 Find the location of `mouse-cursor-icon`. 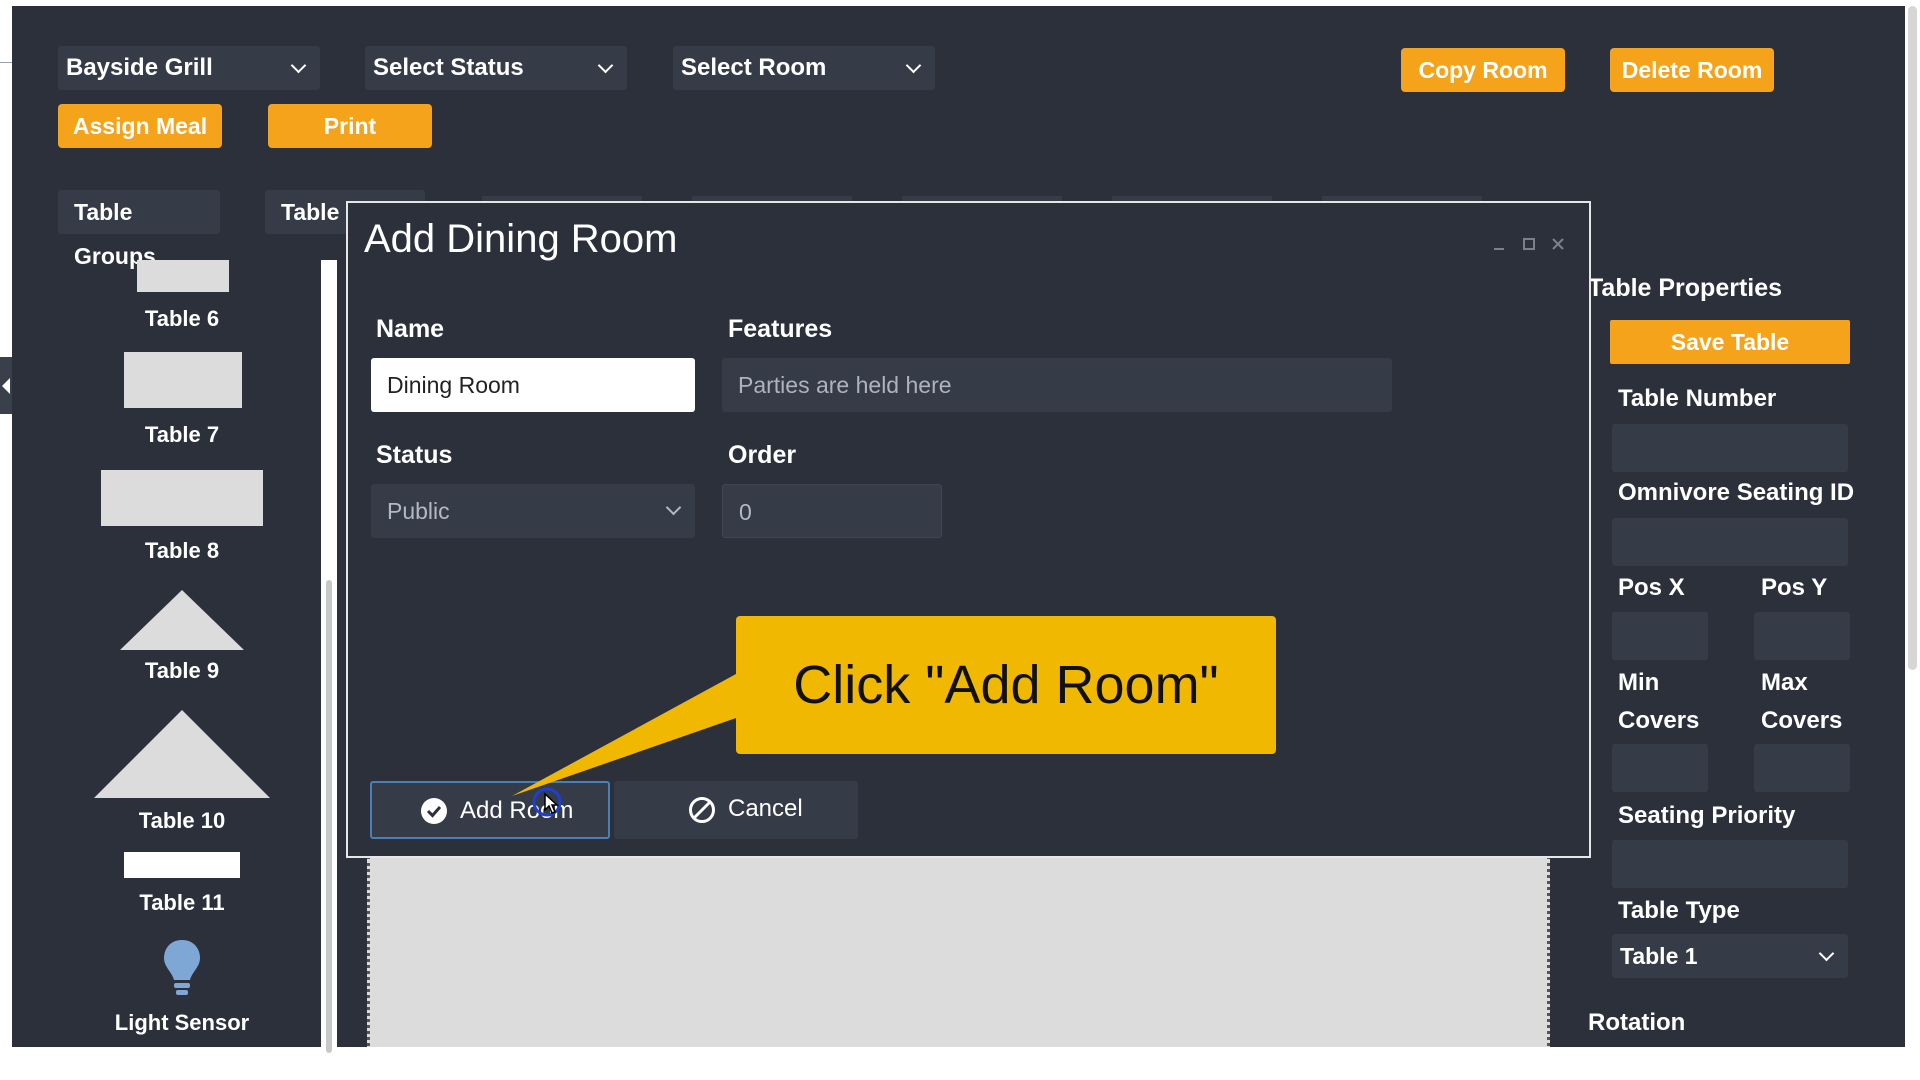

mouse-cursor-icon is located at coordinates (547, 802).